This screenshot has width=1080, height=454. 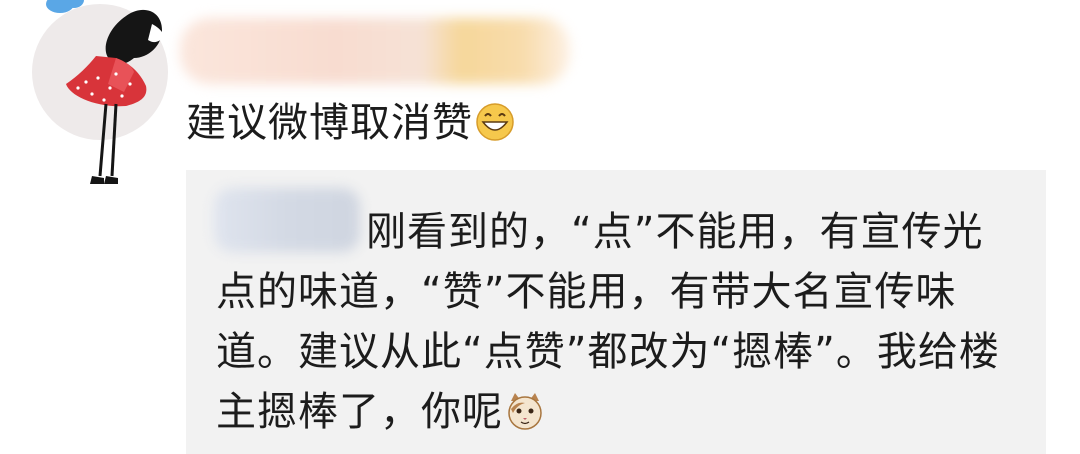 I want to click on cat-face-emoji, so click(x=525, y=411).